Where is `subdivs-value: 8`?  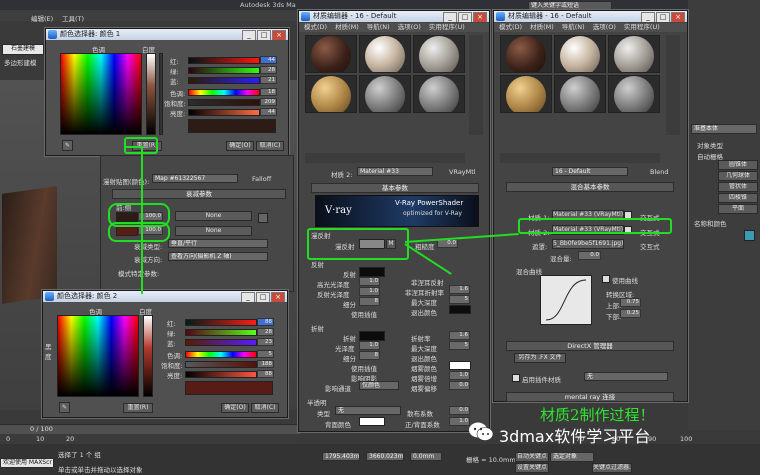
subdivs-value: 8 is located at coordinates (369, 301).